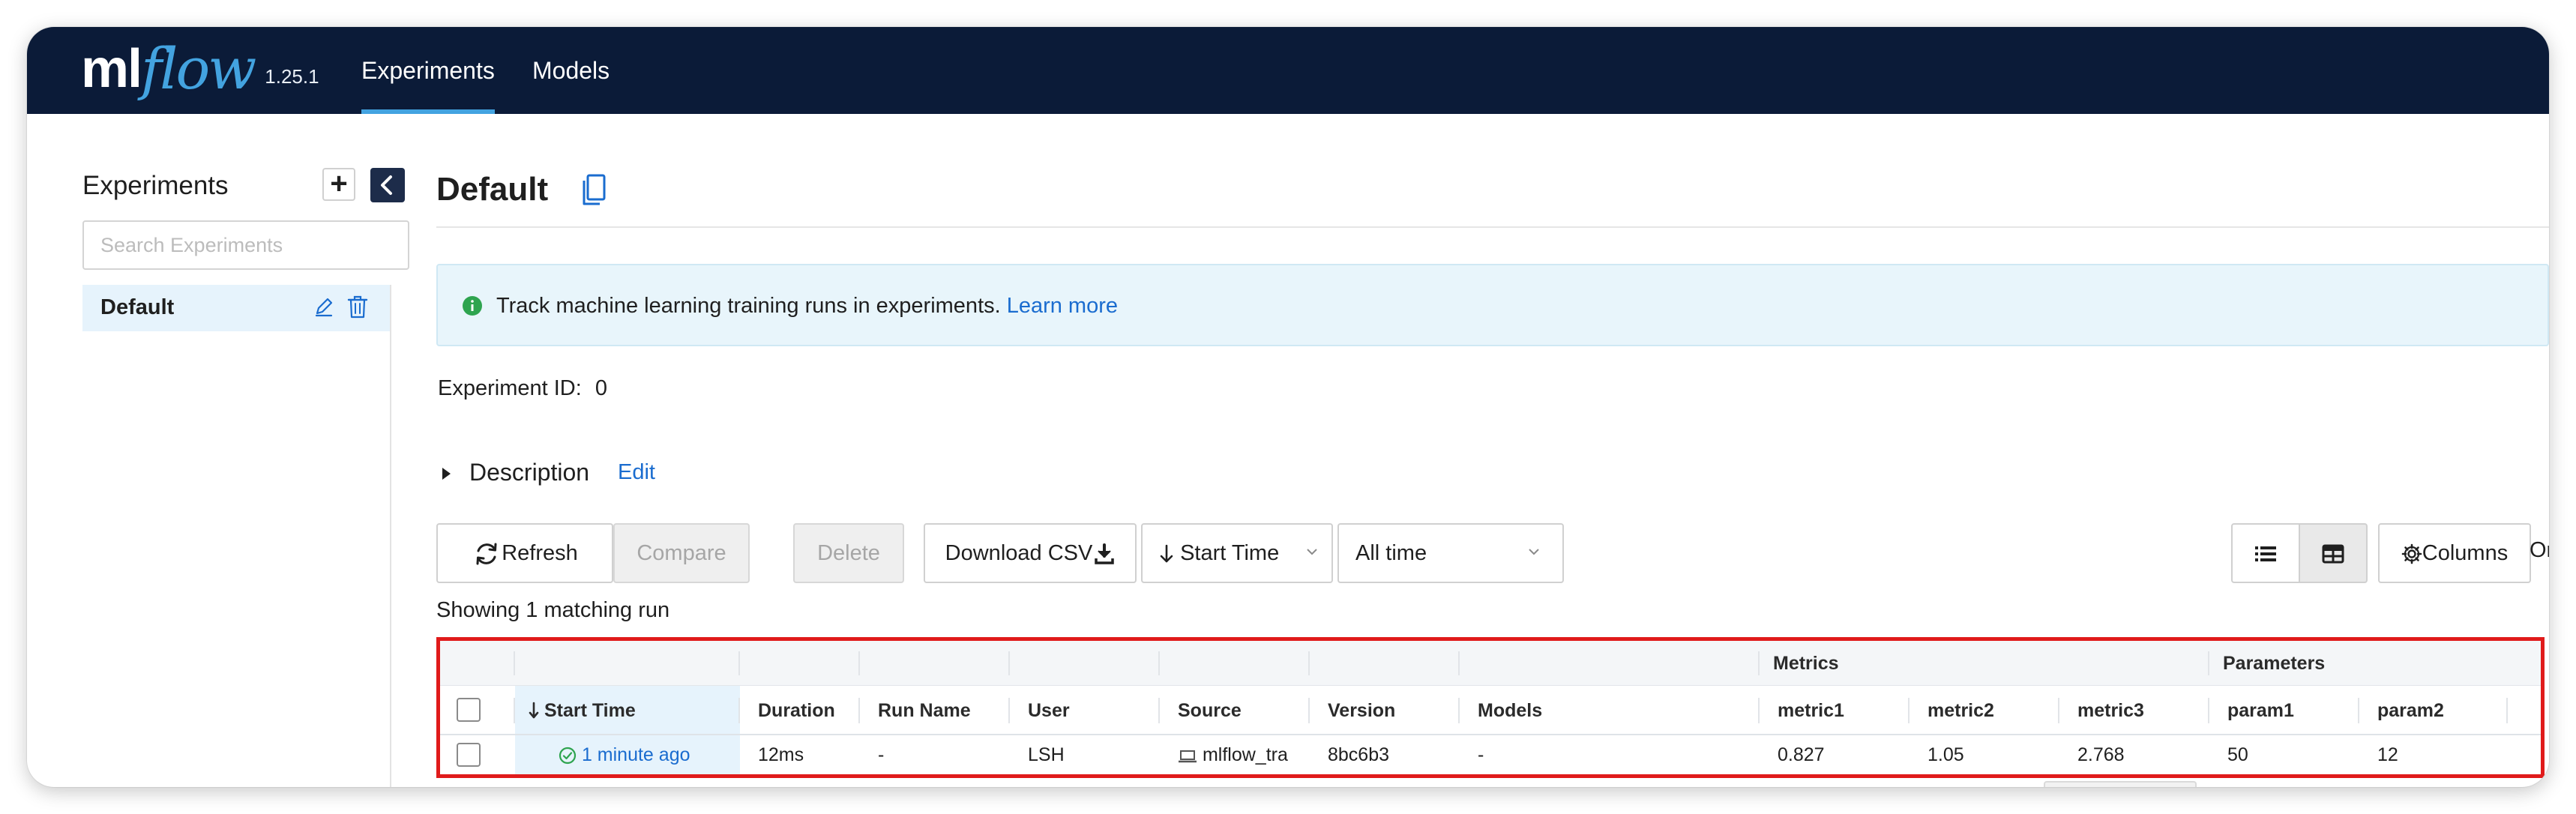  Describe the element at coordinates (1450, 553) in the screenshot. I see `time-range-select: All time` at that location.